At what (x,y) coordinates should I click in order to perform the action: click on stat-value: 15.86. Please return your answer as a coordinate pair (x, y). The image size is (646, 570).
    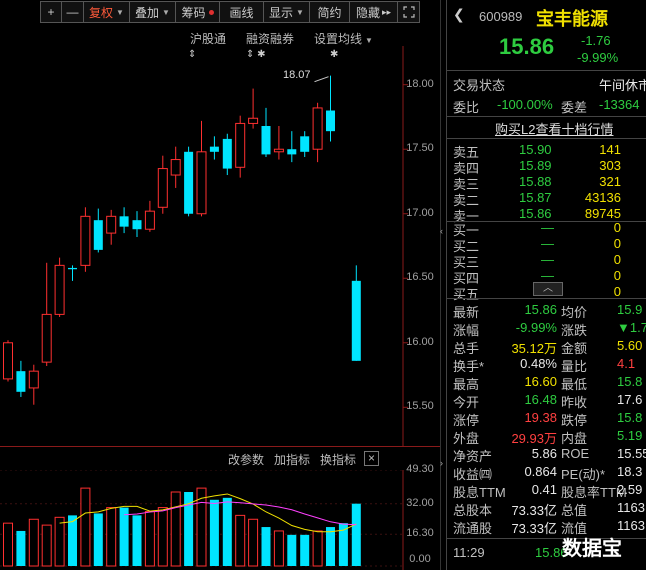
    Looking at the image, I should click on (540, 309).